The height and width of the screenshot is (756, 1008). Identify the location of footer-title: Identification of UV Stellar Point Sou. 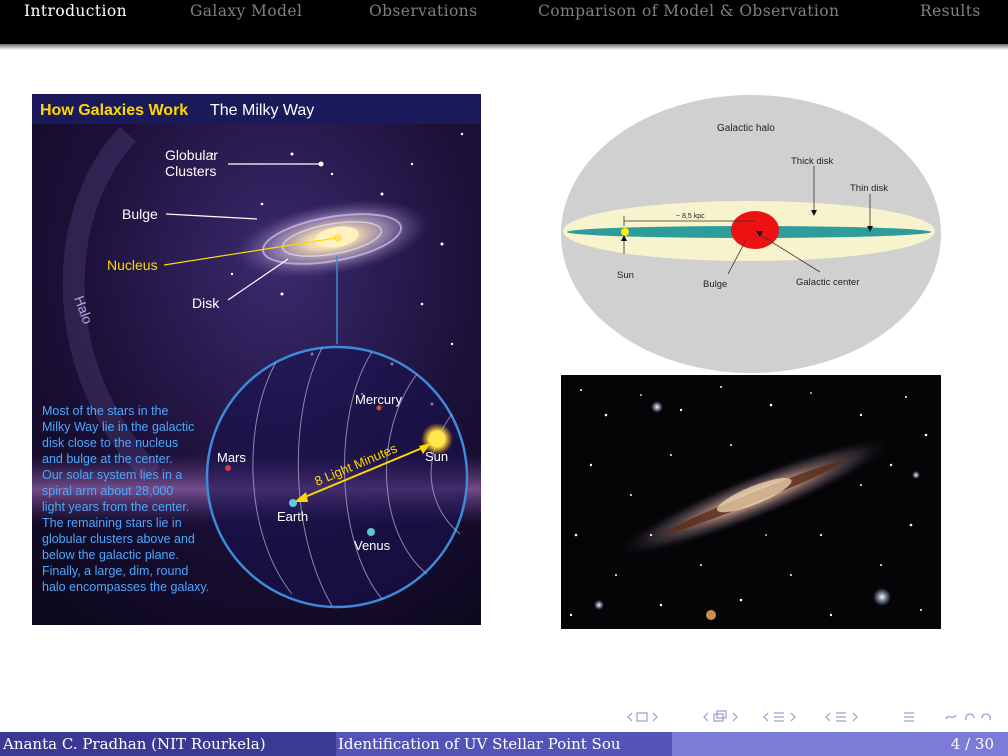
(504, 744).